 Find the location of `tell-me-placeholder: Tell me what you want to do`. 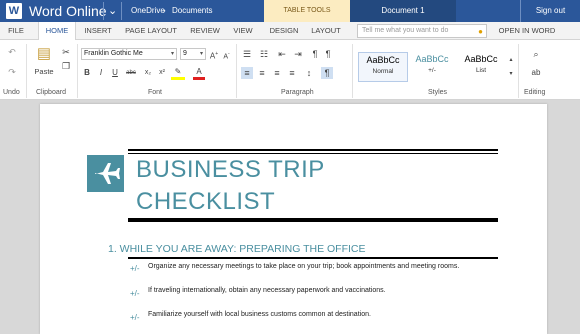

tell-me-placeholder: Tell me what you want to do is located at coordinates (405, 30).